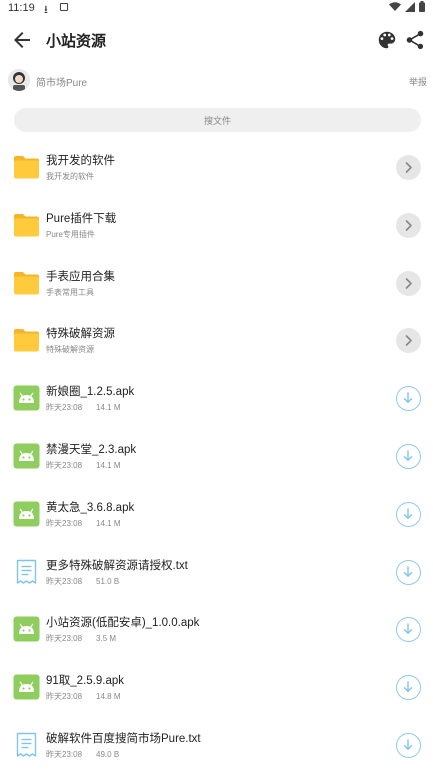 The width and height of the screenshot is (433, 775). I want to click on battery-icon, so click(422, 6).